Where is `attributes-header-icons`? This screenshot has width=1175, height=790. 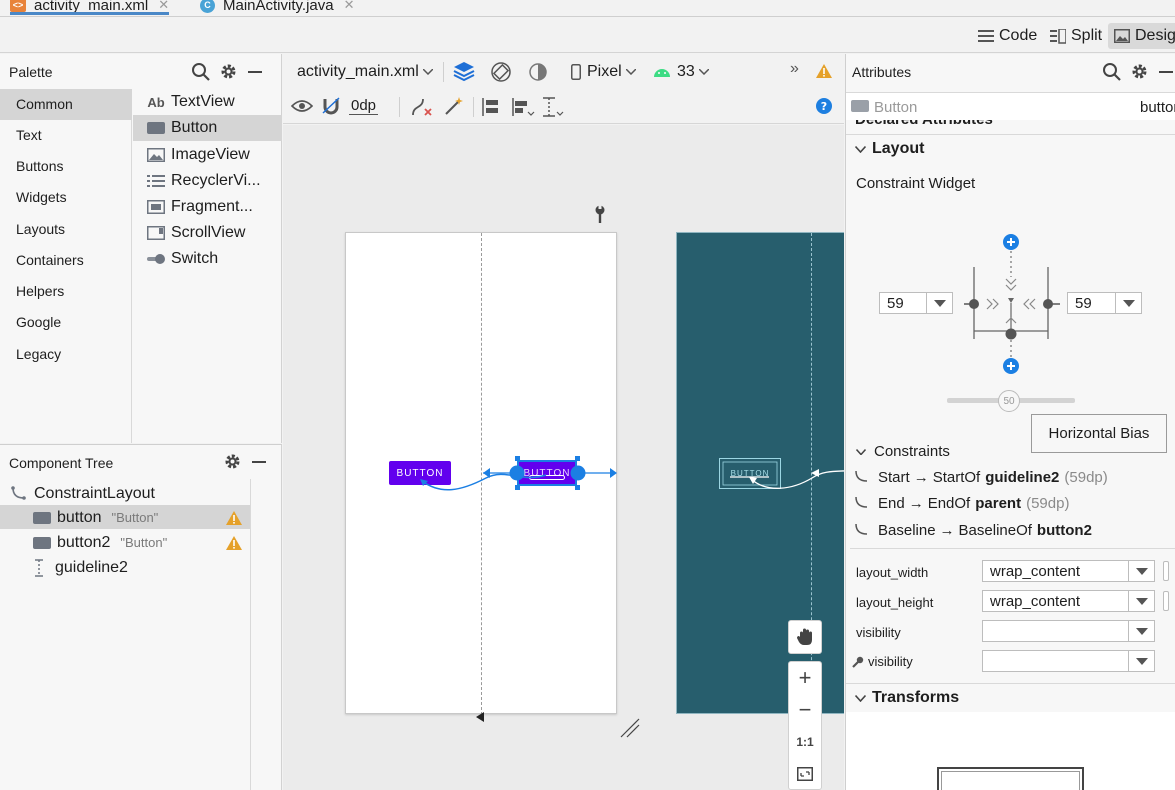
attributes-header-icons is located at coordinates (1138, 71).